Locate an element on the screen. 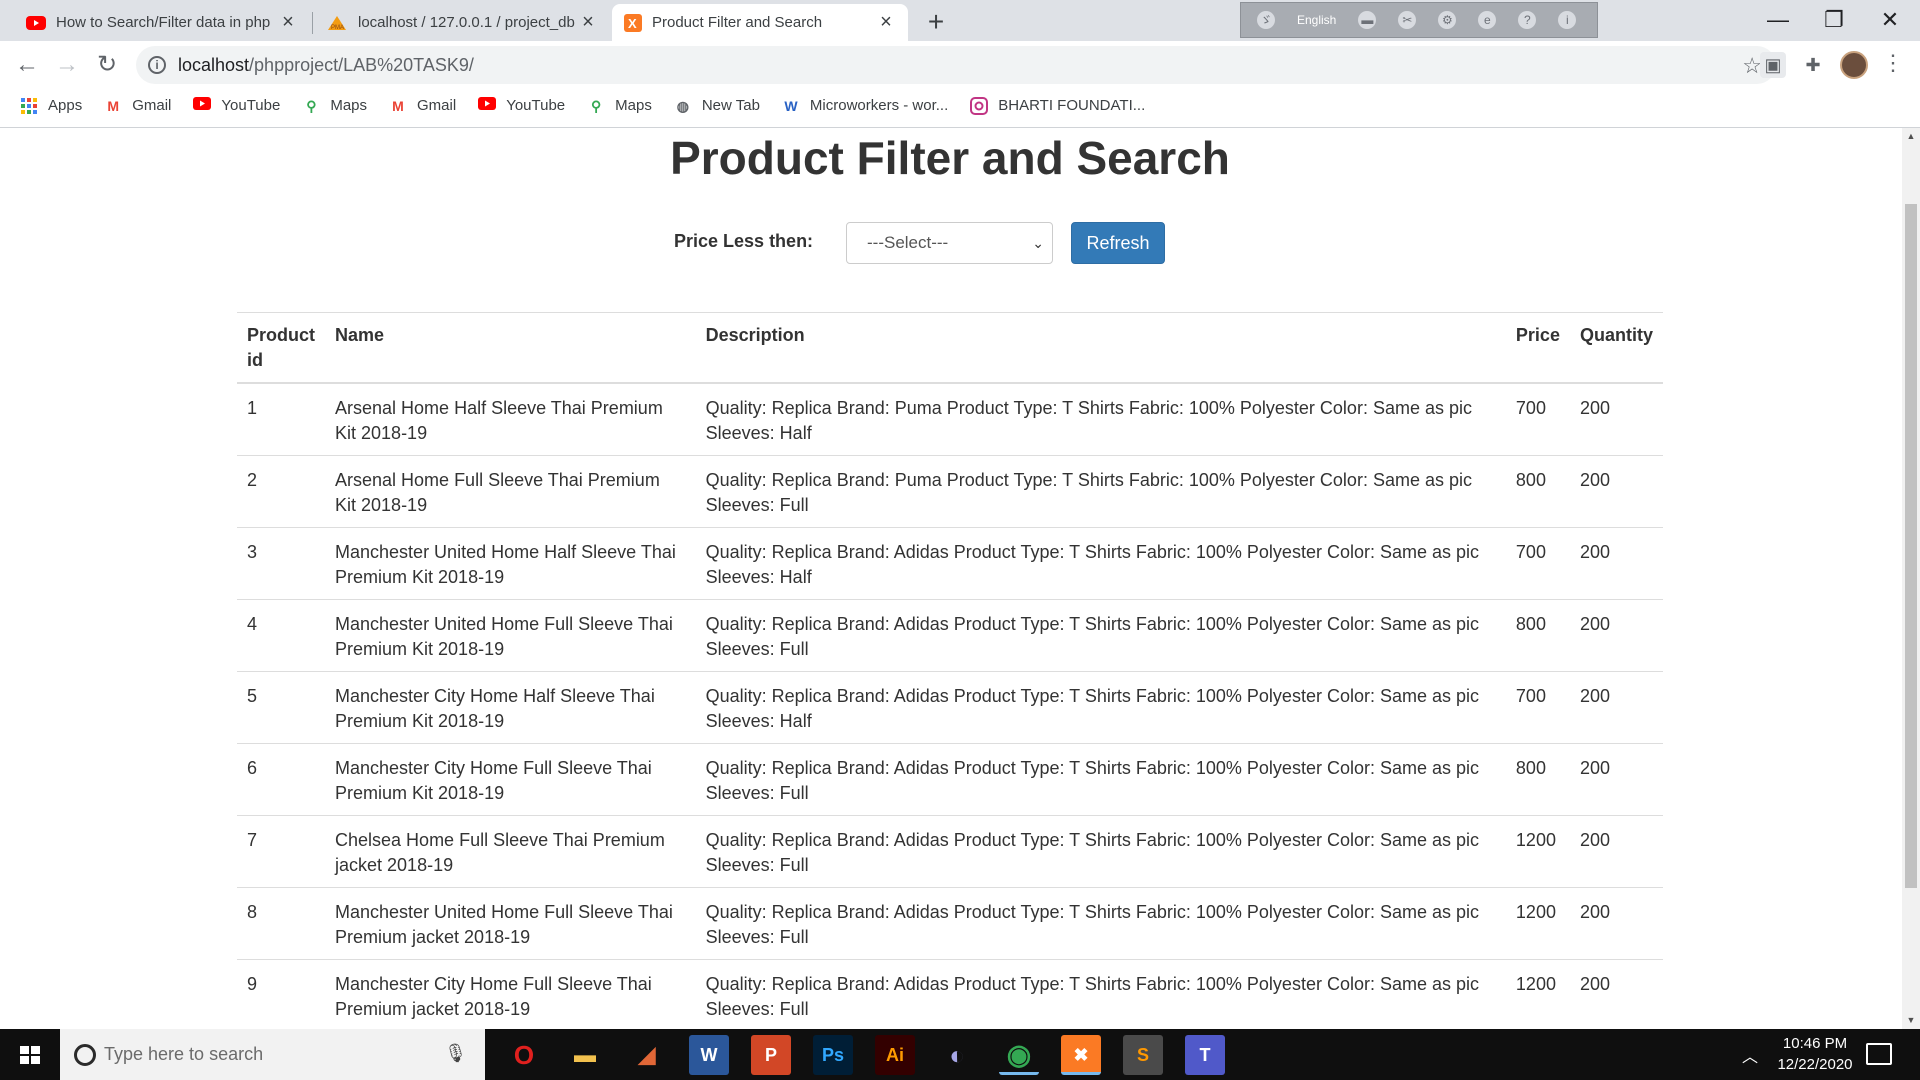 The image size is (1920, 1080). site-info-icon: i is located at coordinates (157, 65).